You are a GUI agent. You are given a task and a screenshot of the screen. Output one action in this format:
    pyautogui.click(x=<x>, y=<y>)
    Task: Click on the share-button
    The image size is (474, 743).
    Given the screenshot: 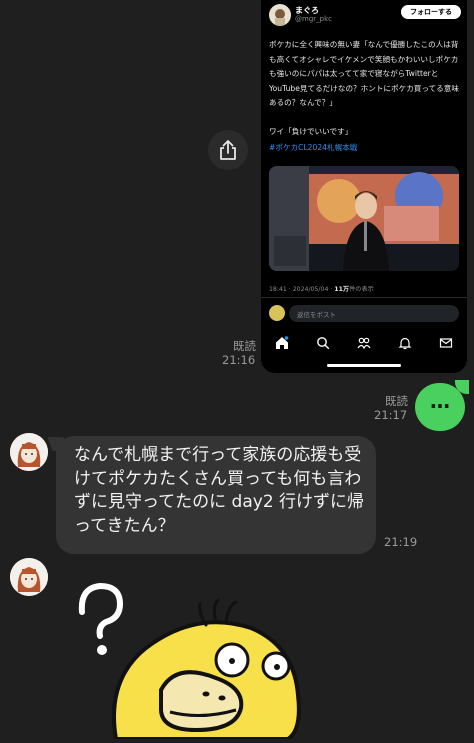 What is the action you would take?
    pyautogui.click(x=228, y=150)
    